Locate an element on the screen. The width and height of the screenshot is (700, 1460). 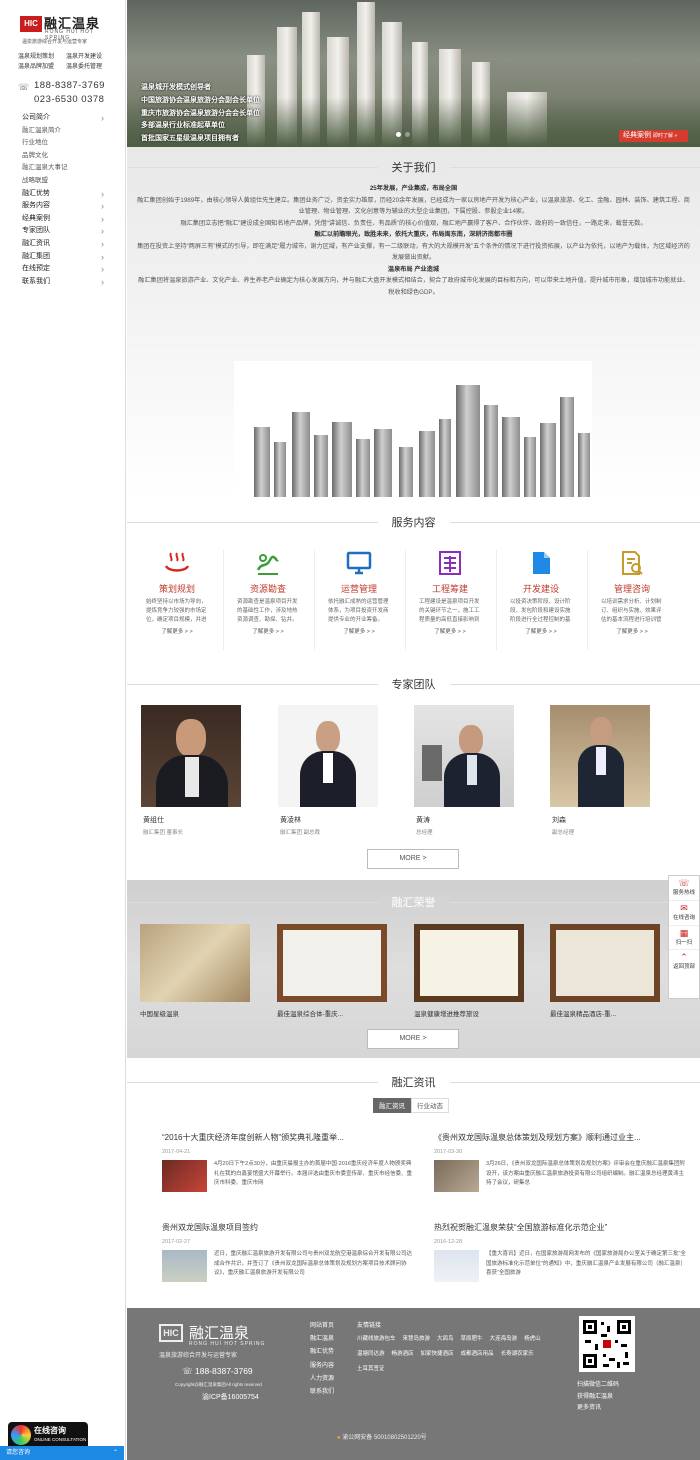
nav-item: 经典案例 › is located at coordinates (63, 219).